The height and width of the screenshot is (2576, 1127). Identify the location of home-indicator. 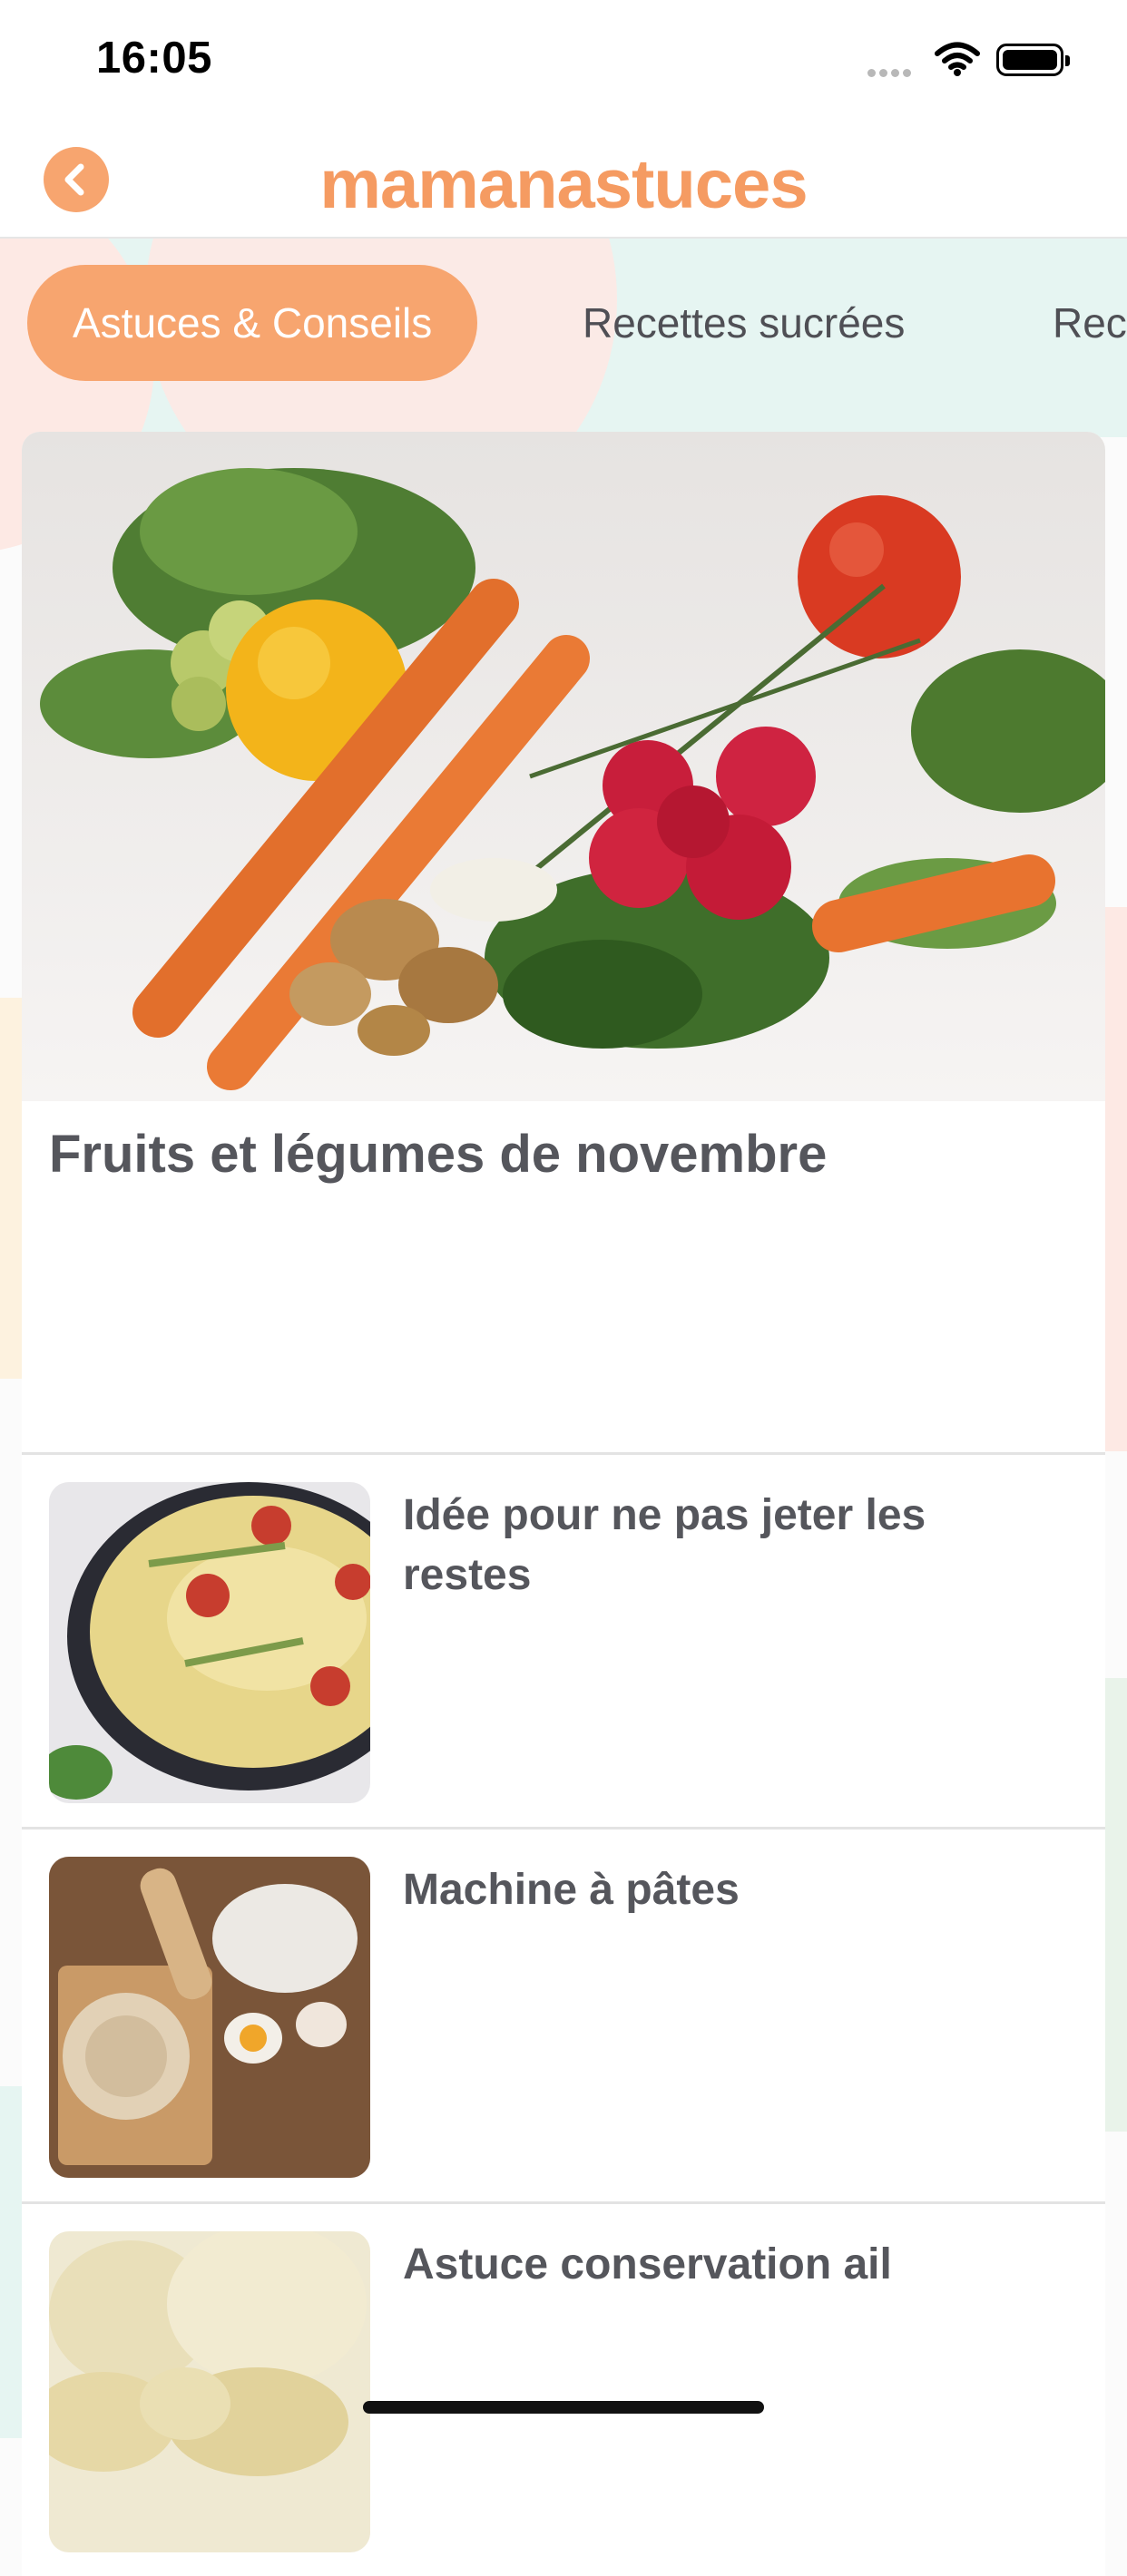
(563, 2407).